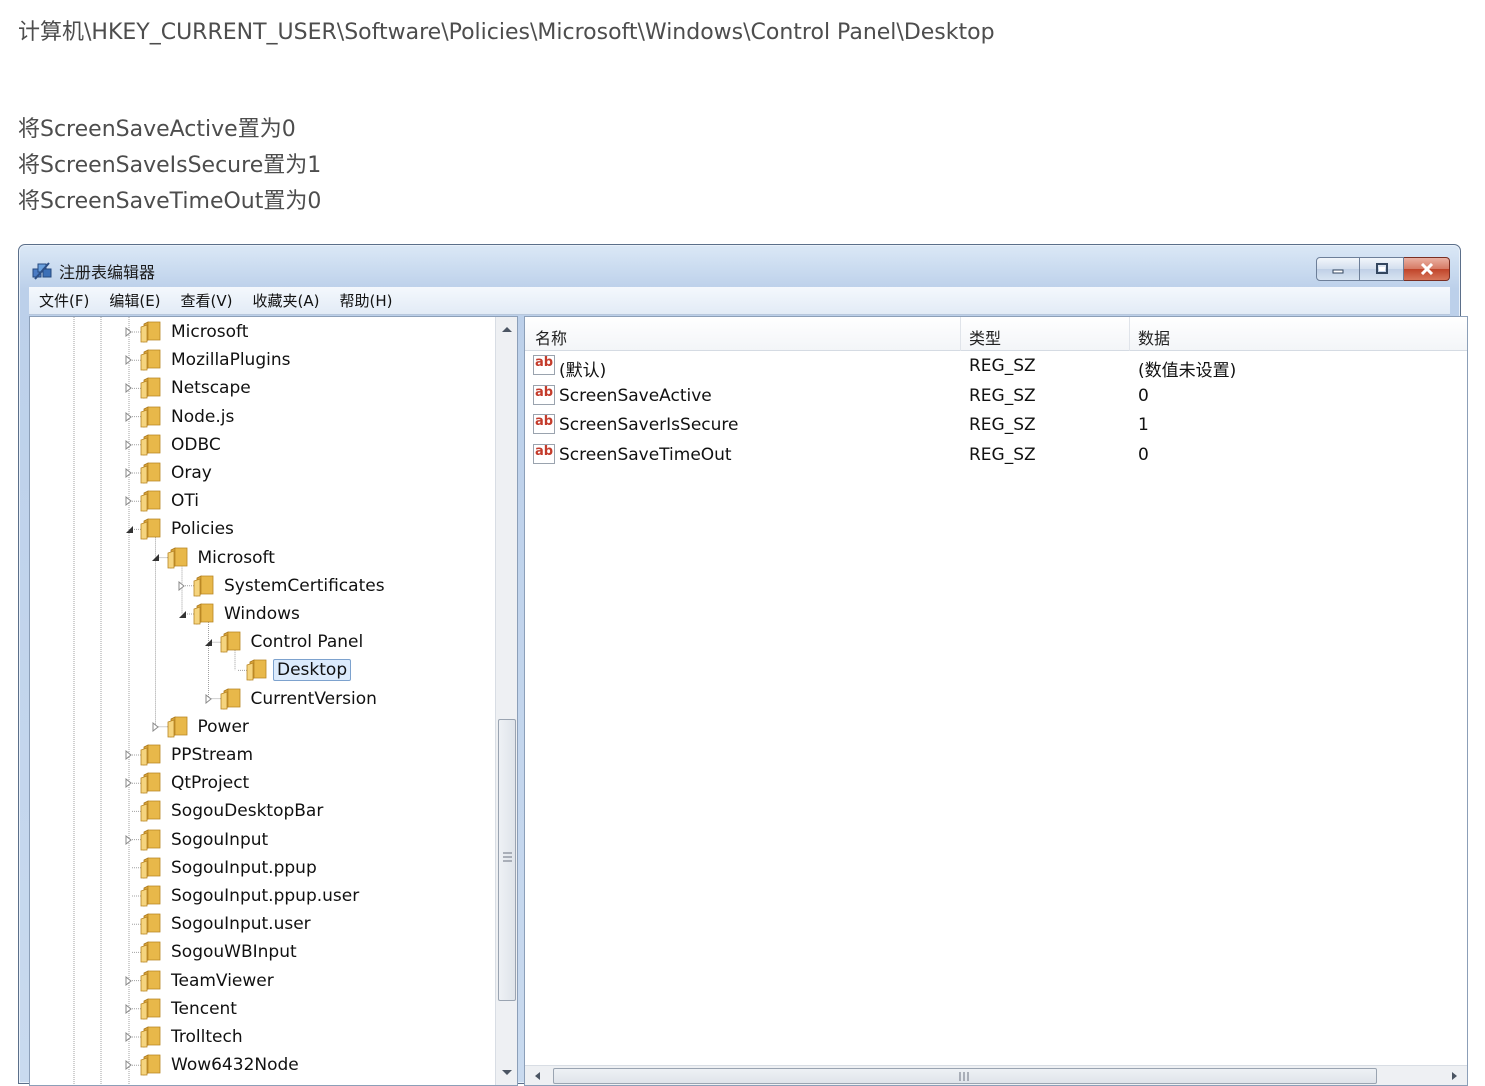 The image size is (1485, 1086). I want to click on tree-node: Netscape, so click(188, 388).